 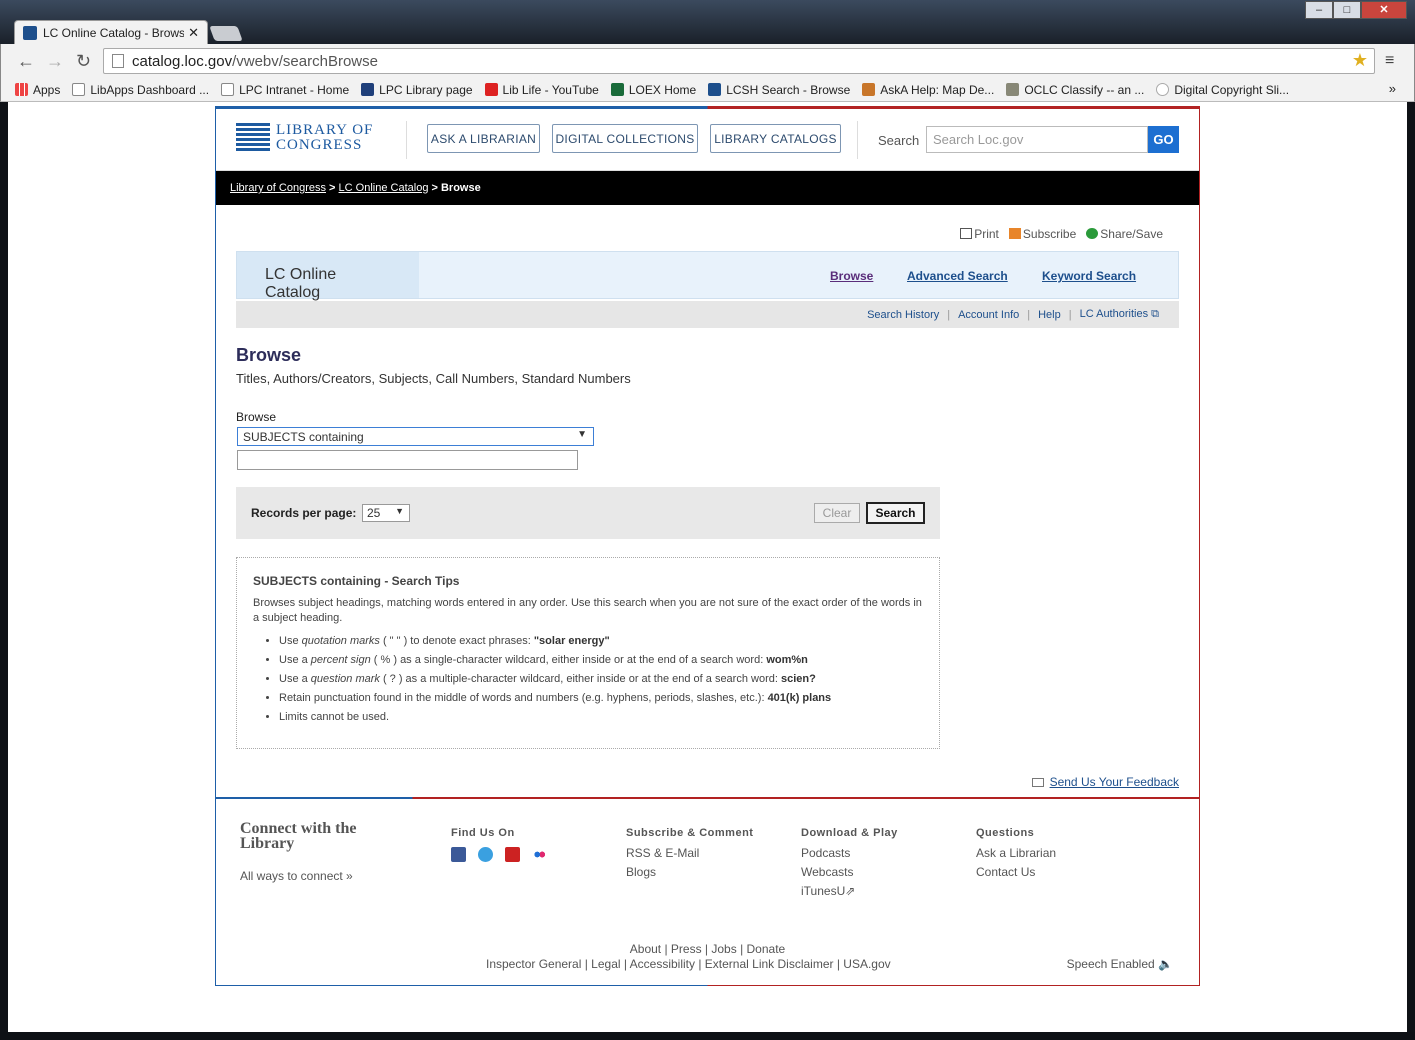 What do you see at coordinates (707, 22) in the screenshot?
I see `tab-strip: LC Online Catalog - Brows ✕ – □ ✕` at bounding box center [707, 22].